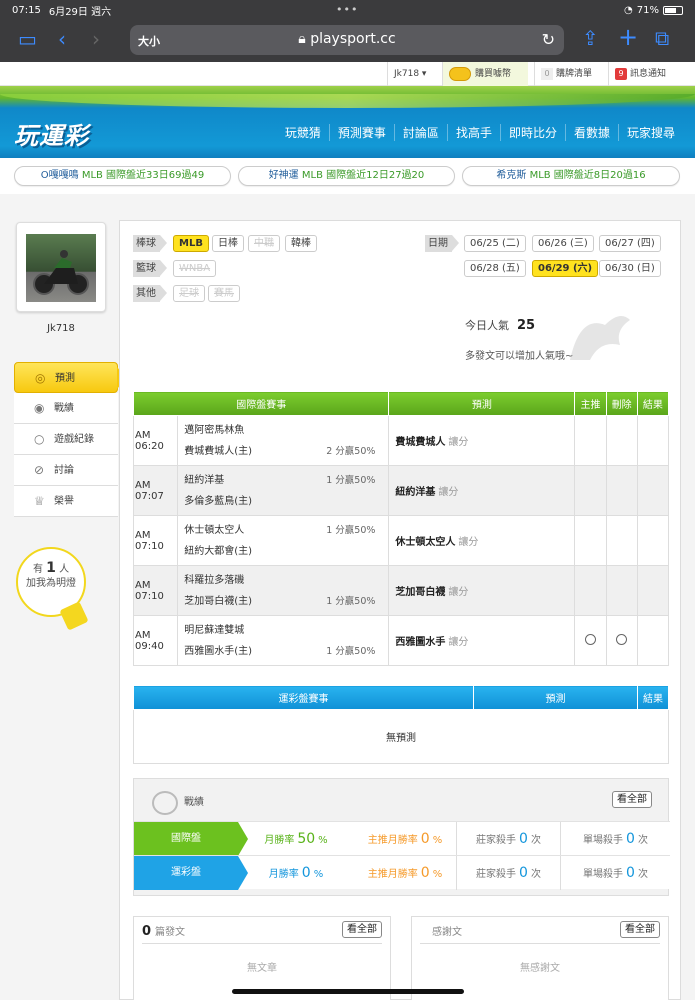 This screenshot has width=695, height=1000. What do you see at coordinates (414, 74) in the screenshot?
I see `user-menu: Jk718 ▾` at bounding box center [414, 74].